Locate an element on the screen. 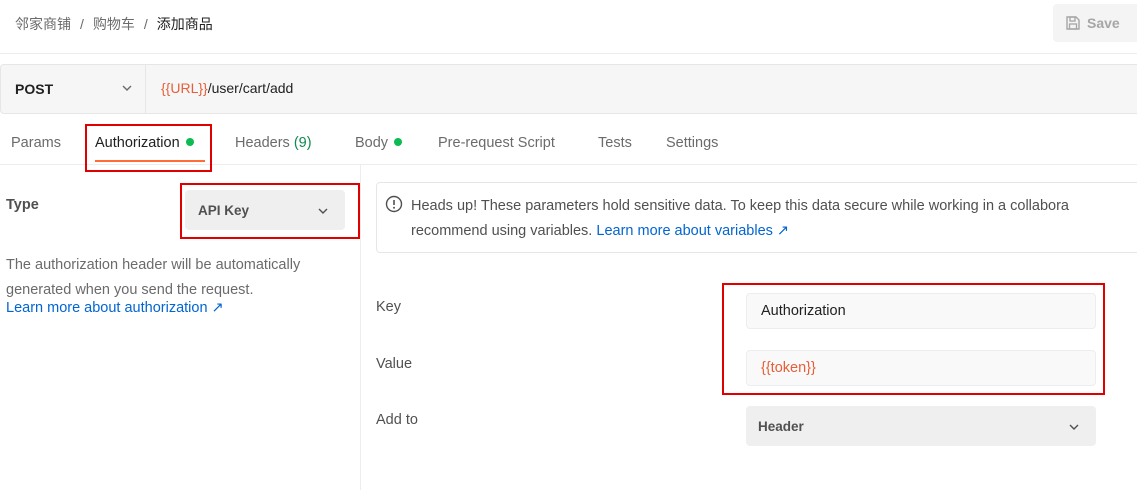 The width and height of the screenshot is (1137, 490). tab-tests: Tests is located at coordinates (615, 143).